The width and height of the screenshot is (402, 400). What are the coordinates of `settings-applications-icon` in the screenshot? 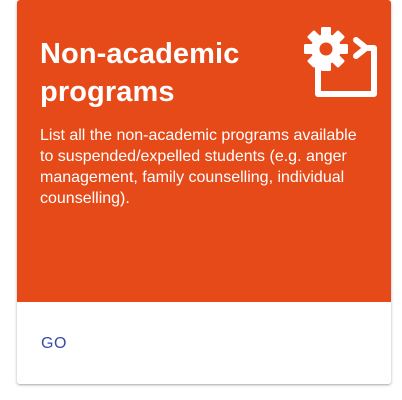 It's located at (340, 62).